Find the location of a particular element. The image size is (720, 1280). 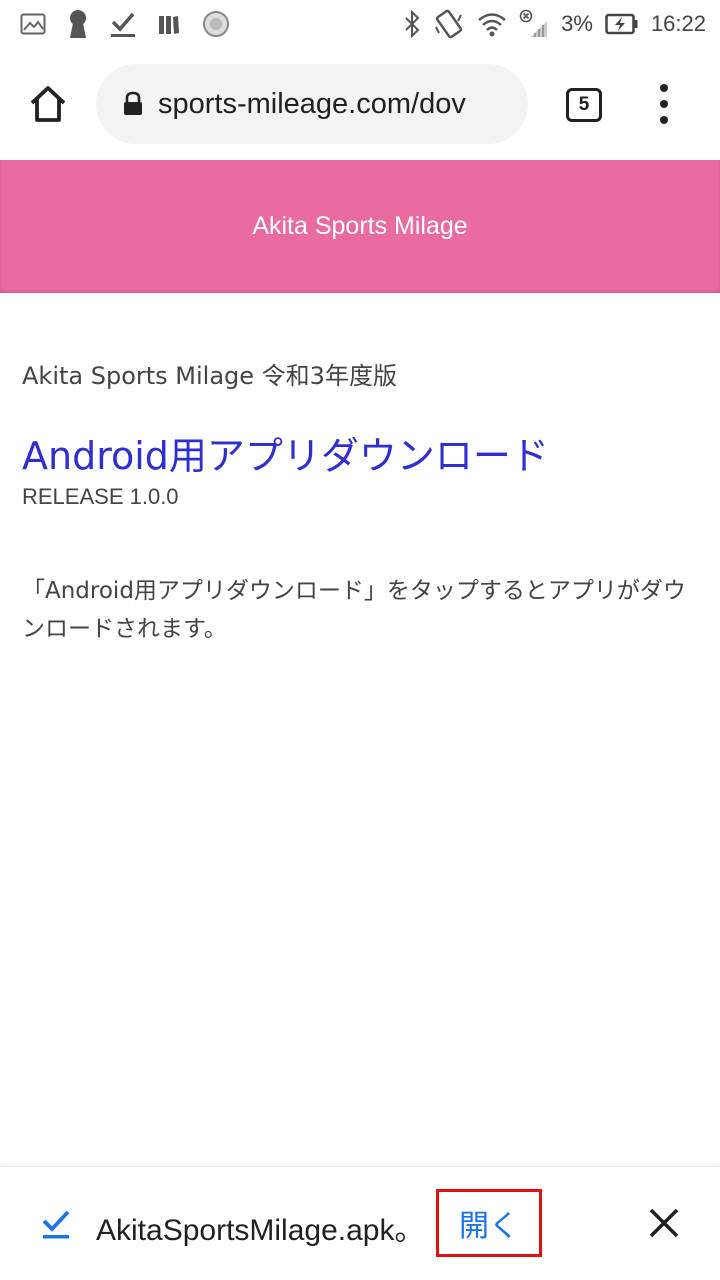

browser-toolbar: sports-mileage.com/dov 5 is located at coordinates (360, 104).